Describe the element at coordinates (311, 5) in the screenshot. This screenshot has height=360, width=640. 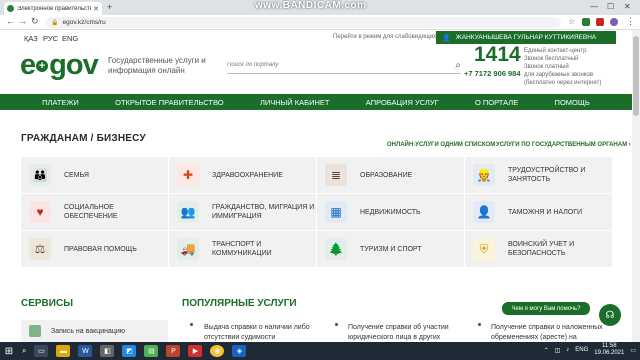
I see `recorder-watermark: www.BANDICAM.com` at that location.